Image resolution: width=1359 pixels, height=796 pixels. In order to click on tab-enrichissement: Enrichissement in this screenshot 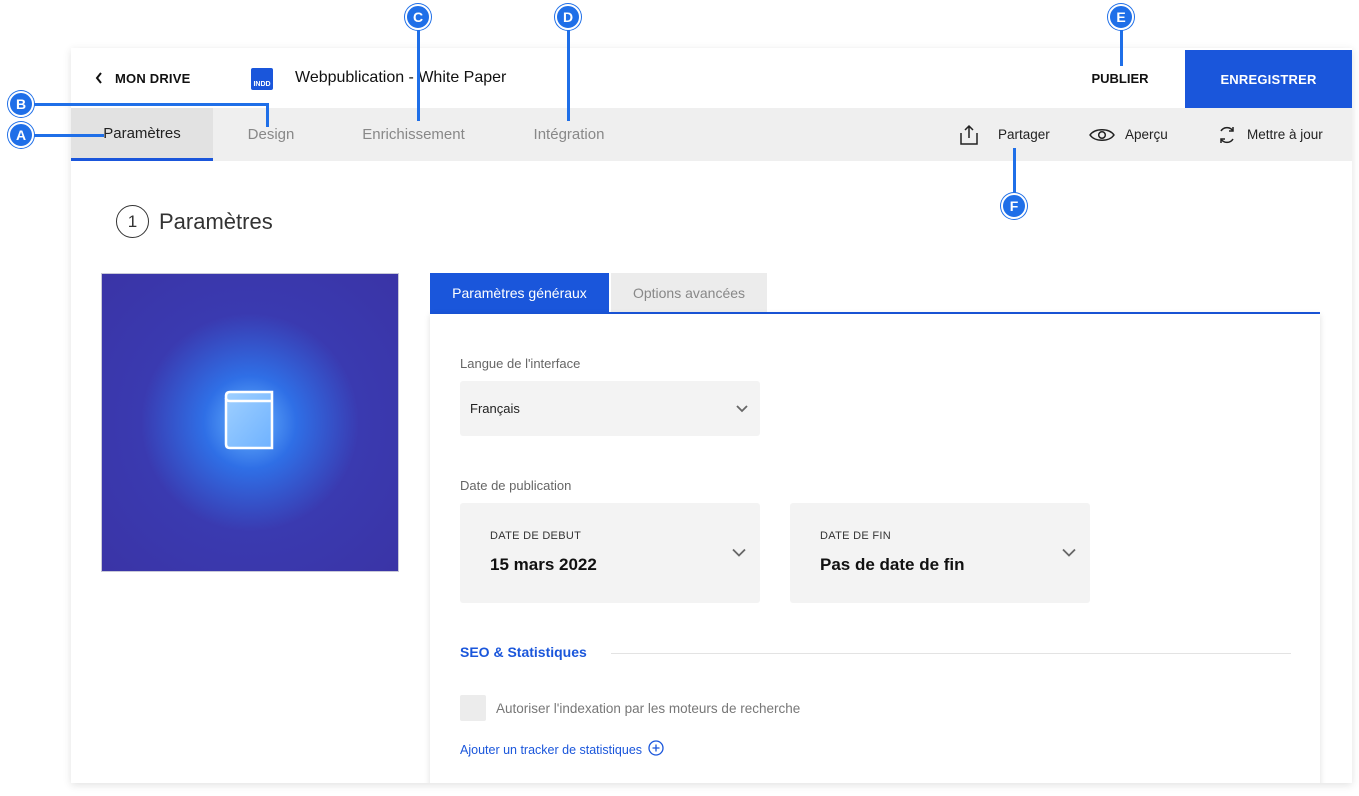, I will do `click(413, 134)`.